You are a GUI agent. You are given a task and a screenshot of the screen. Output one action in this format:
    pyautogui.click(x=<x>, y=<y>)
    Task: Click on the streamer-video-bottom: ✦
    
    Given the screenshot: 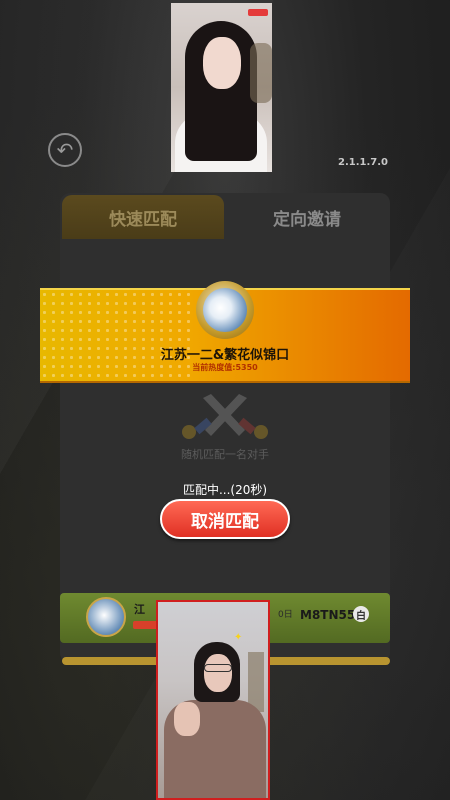 What is the action you would take?
    pyautogui.click(x=213, y=700)
    